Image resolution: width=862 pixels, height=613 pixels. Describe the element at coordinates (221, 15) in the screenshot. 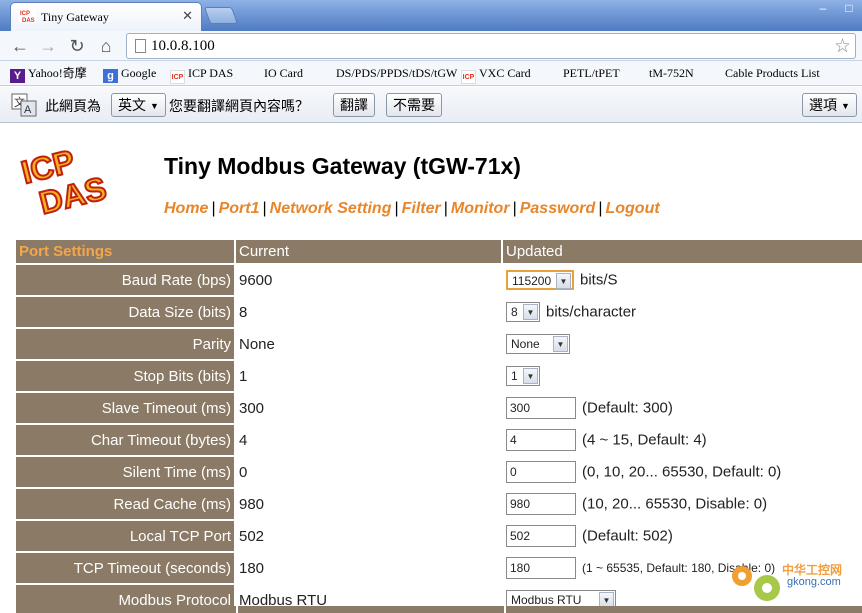

I see `new-tab-button` at that location.